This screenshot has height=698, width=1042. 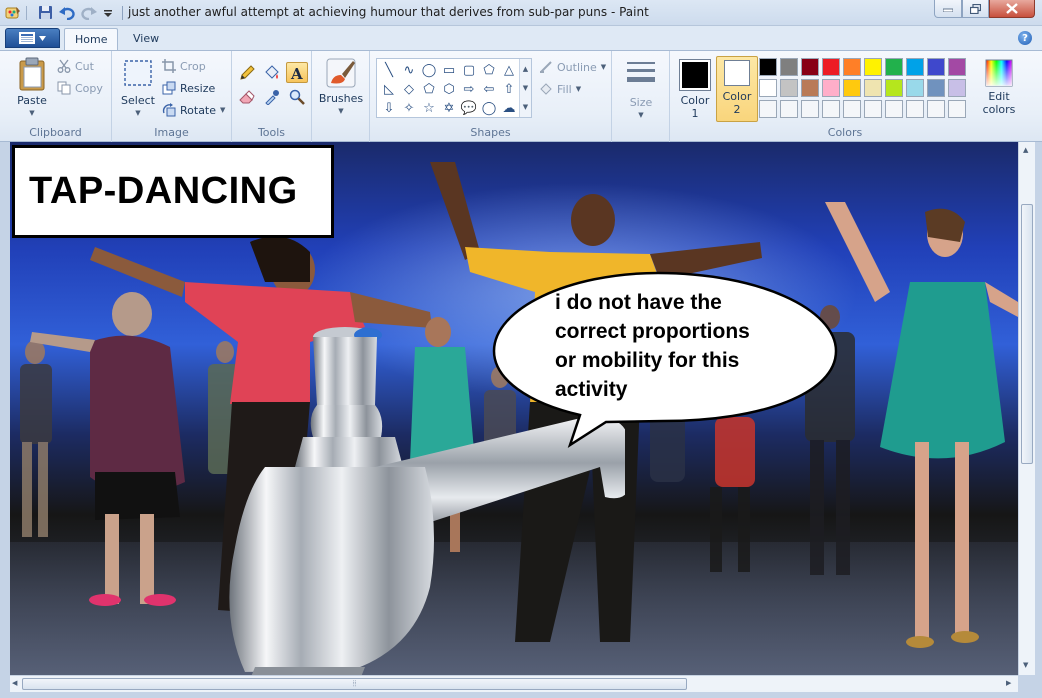 What do you see at coordinates (999, 87) in the screenshot?
I see `edit-colors-button: Edit colors` at bounding box center [999, 87].